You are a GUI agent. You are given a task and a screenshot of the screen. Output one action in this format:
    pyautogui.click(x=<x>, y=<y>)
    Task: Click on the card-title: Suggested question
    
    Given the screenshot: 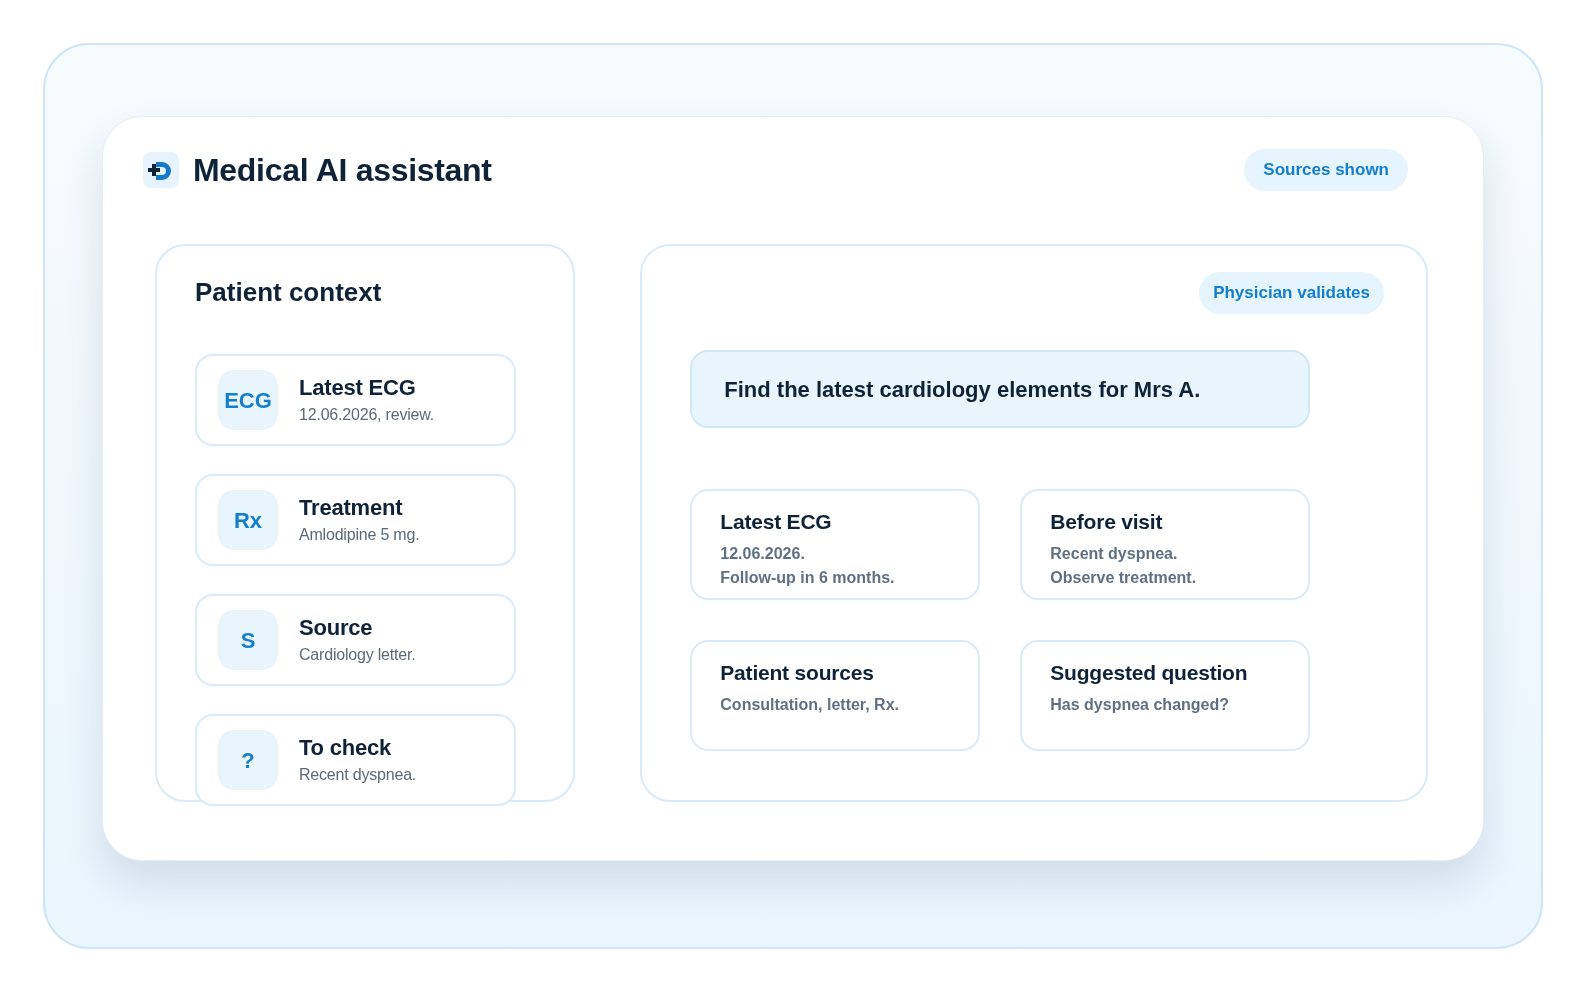 What is the action you would take?
    pyautogui.click(x=1149, y=673)
    